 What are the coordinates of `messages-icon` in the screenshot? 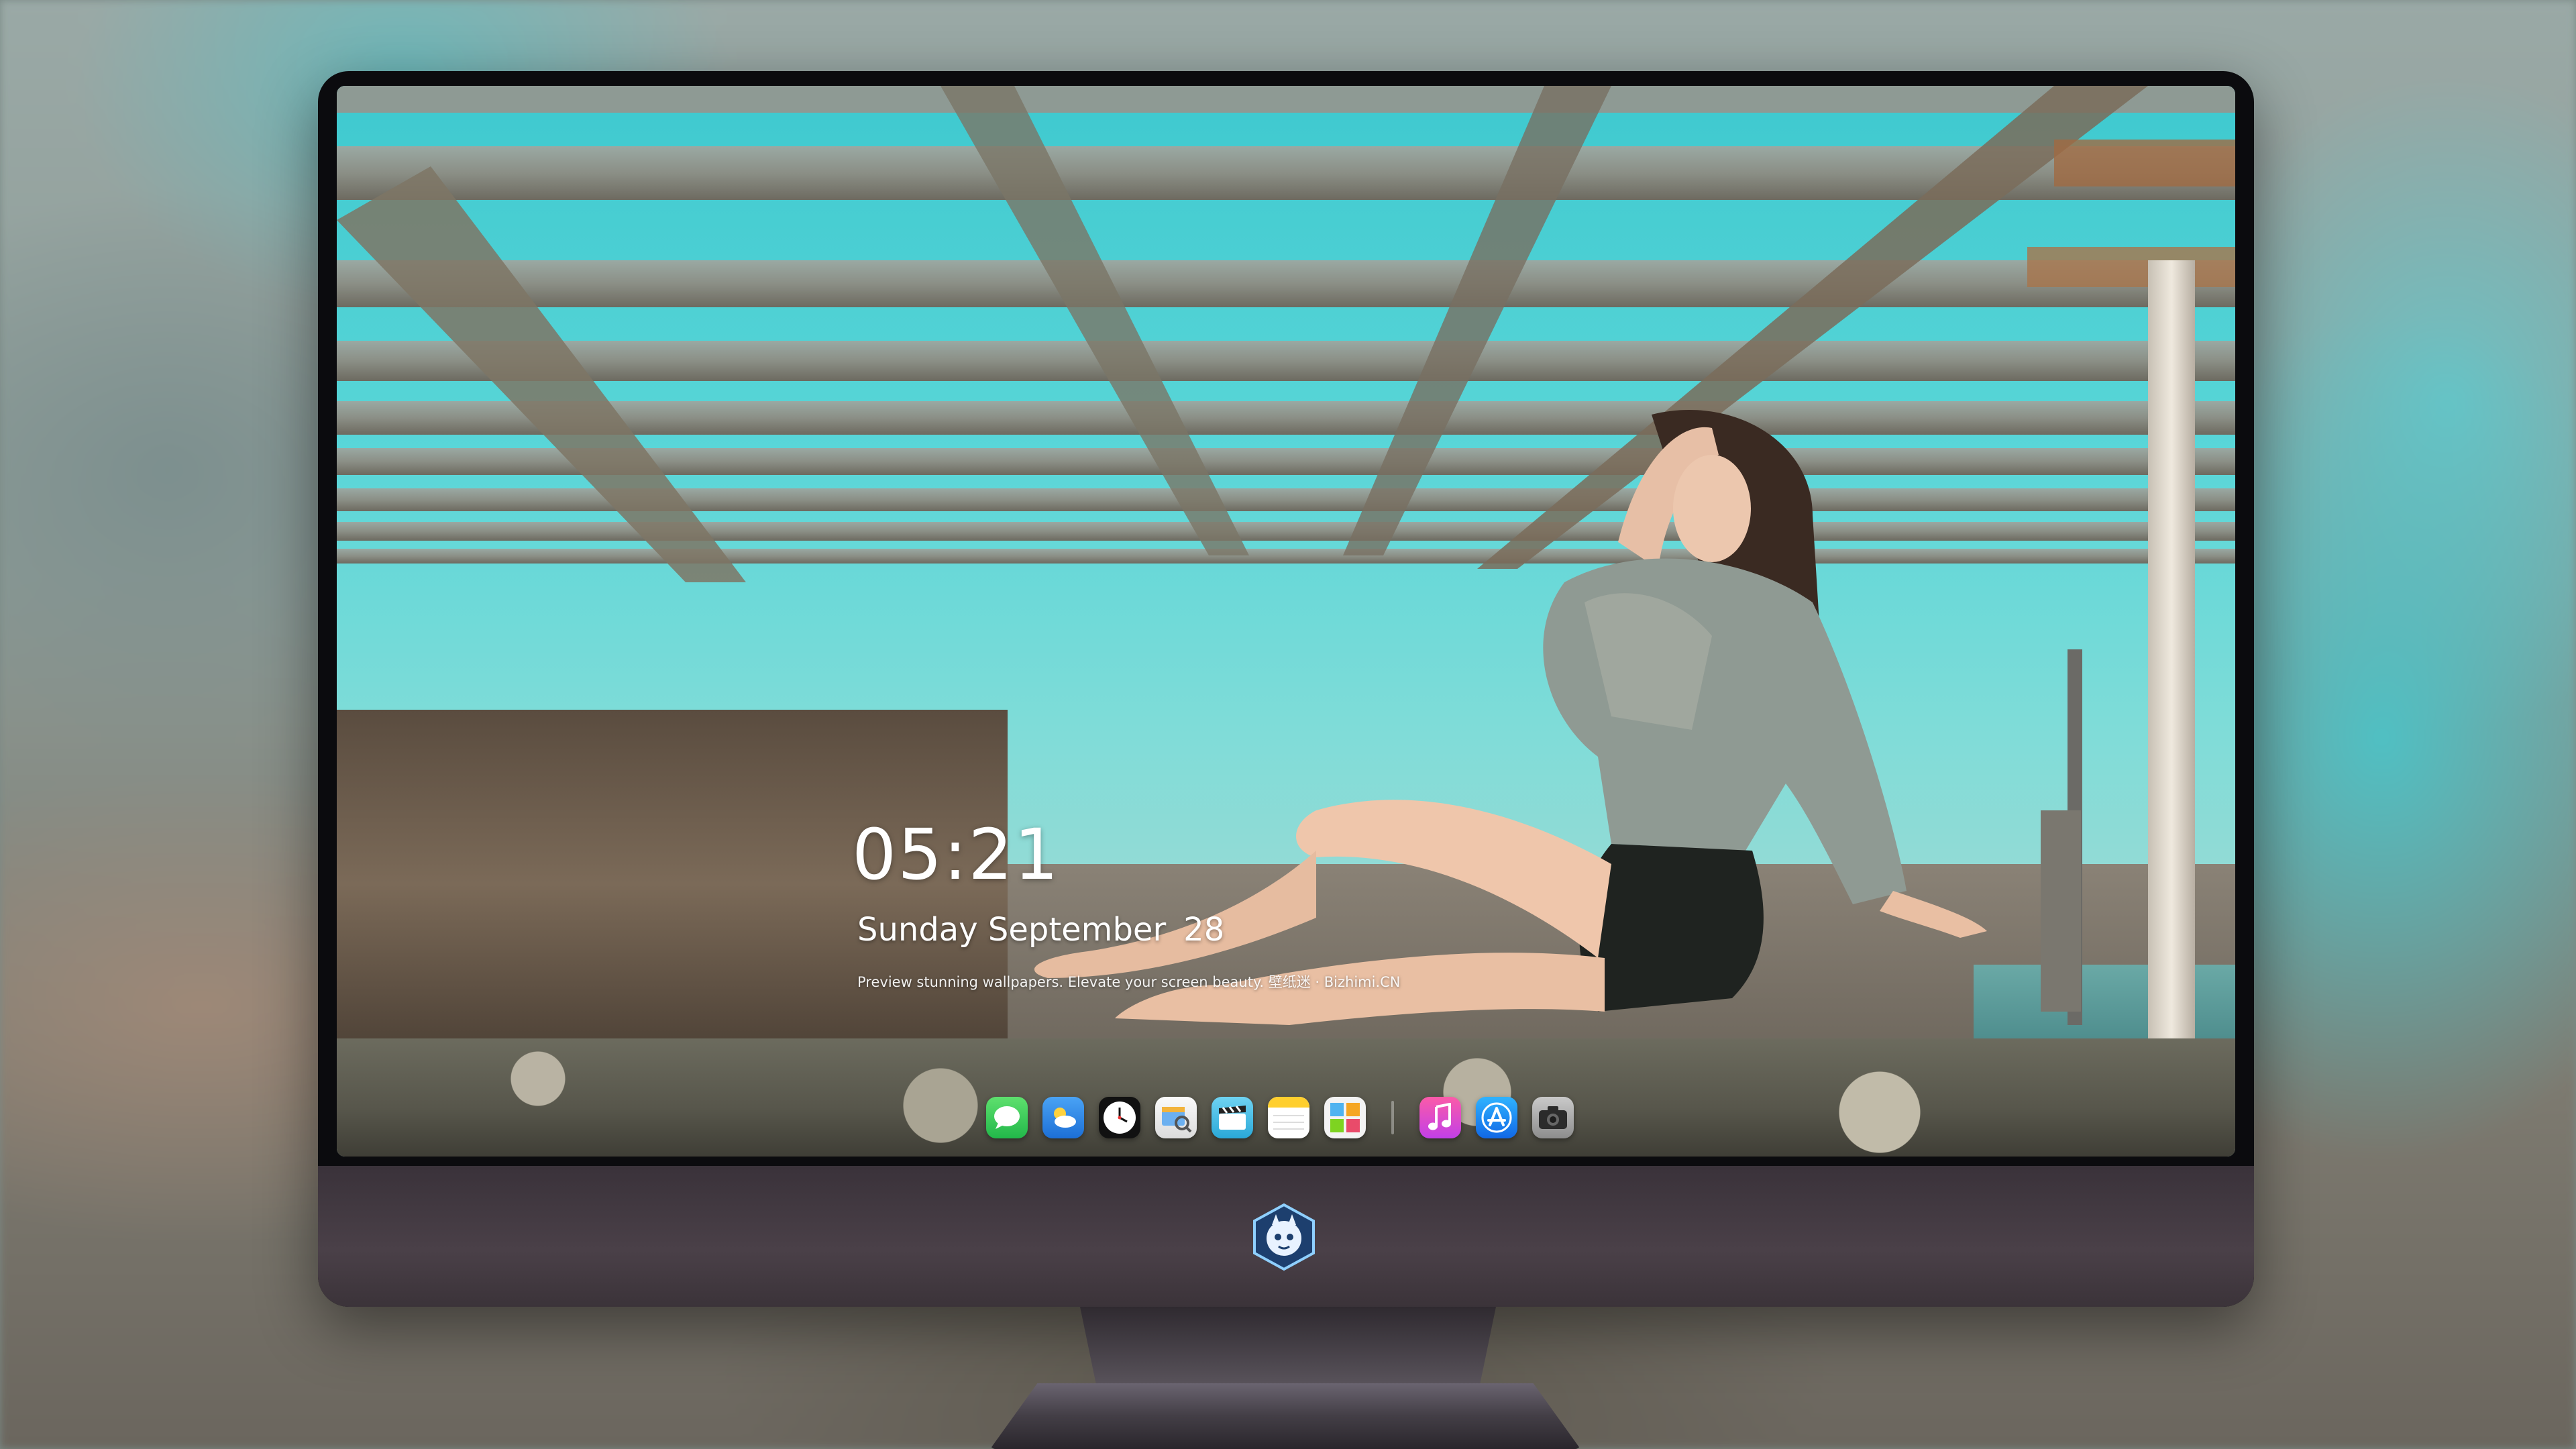 It's located at (1007, 1117).